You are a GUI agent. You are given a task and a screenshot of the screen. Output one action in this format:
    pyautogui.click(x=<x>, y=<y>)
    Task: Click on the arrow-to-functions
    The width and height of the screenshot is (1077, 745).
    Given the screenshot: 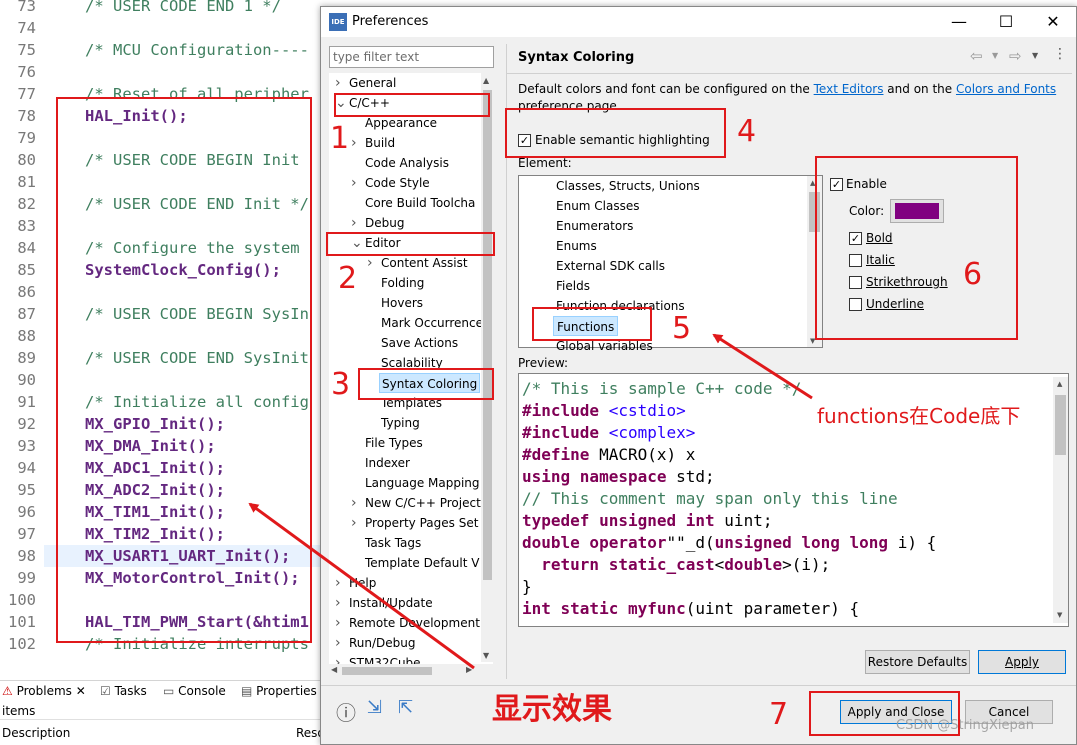 What is the action you would take?
    pyautogui.click(x=762, y=366)
    